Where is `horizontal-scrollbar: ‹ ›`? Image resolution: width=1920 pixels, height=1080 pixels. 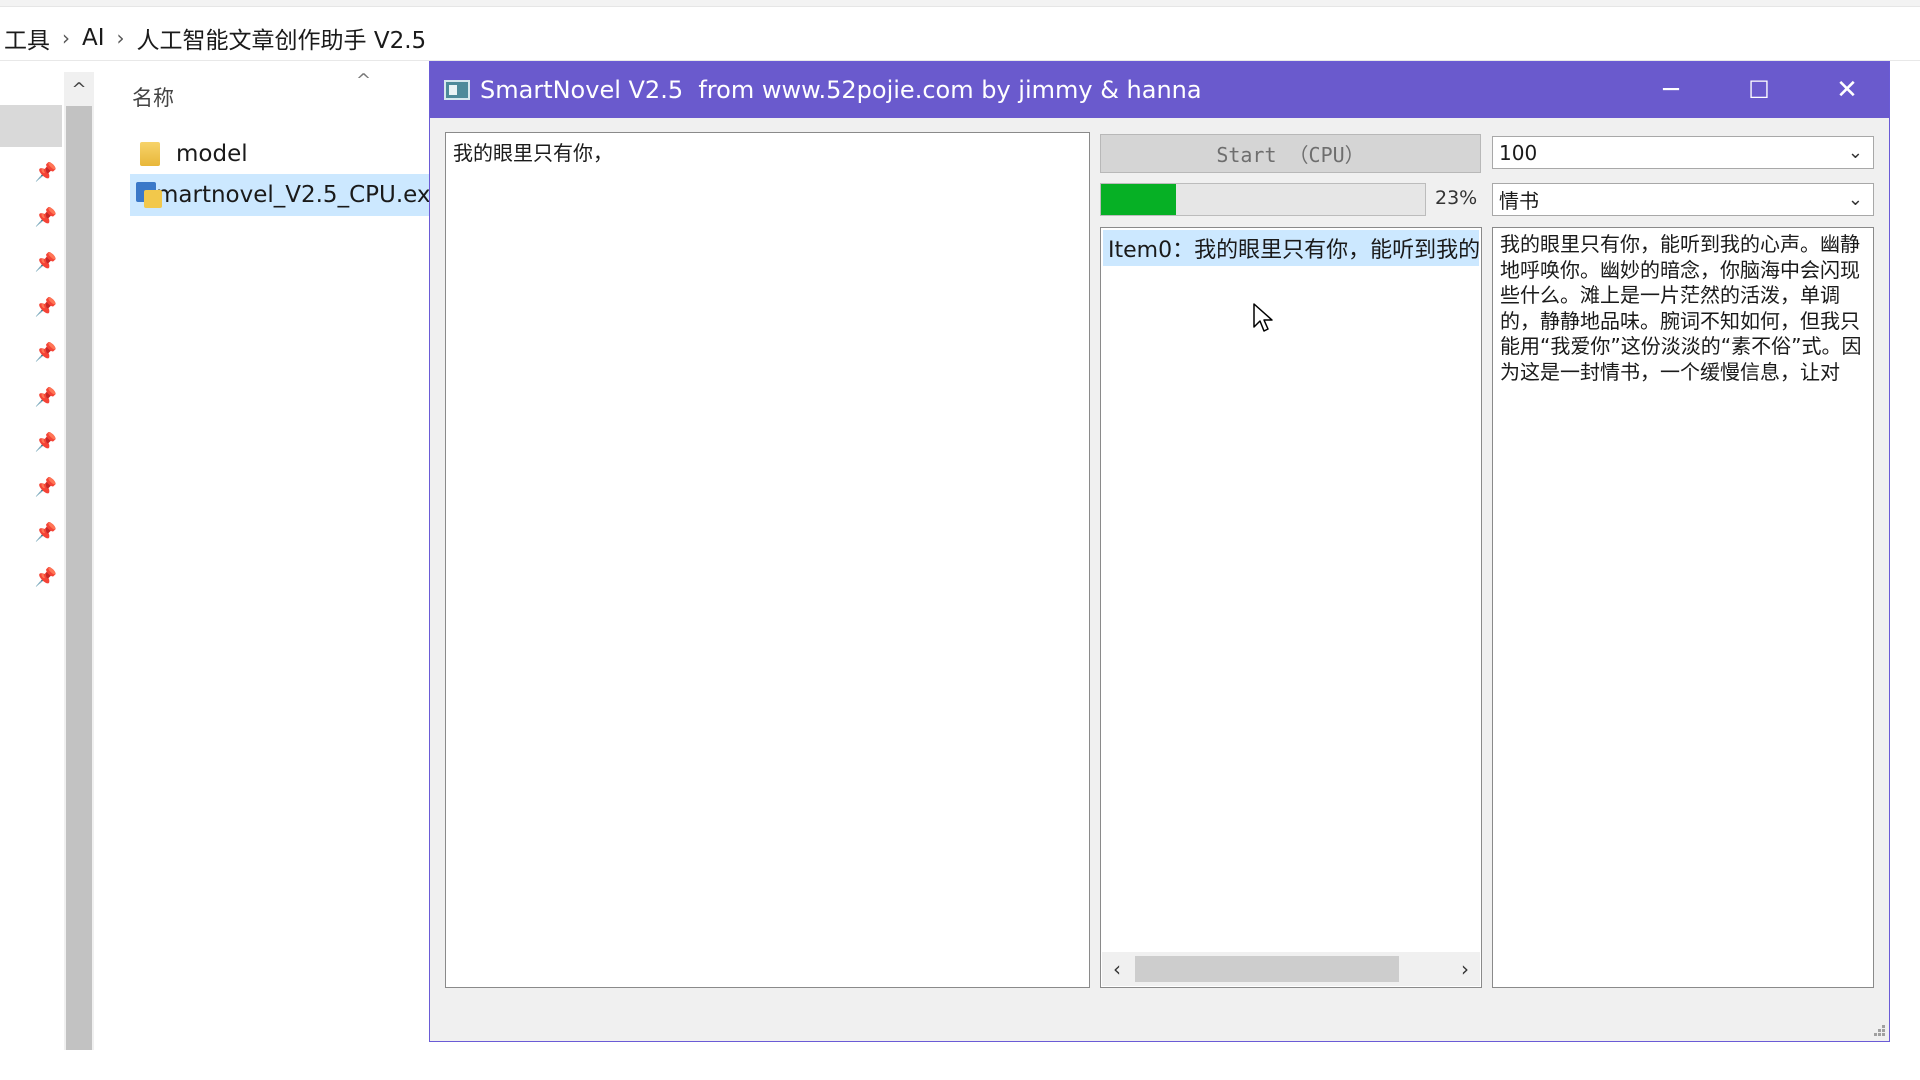
horizontal-scrollbar: ‹ › is located at coordinates (1291, 969).